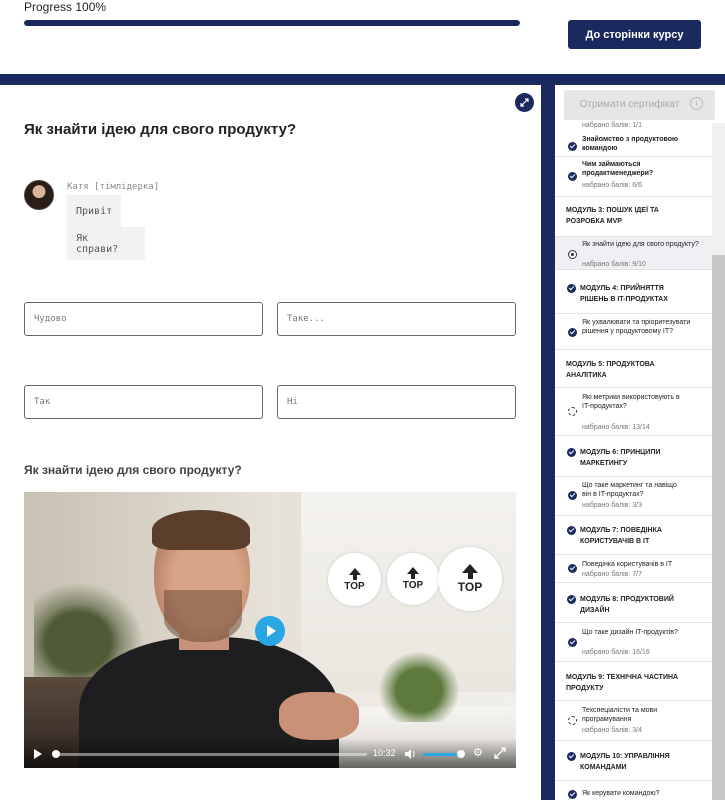  What do you see at coordinates (627, 564) in the screenshot?
I see `lesson-title: Поведінка користувачів в IT` at bounding box center [627, 564].